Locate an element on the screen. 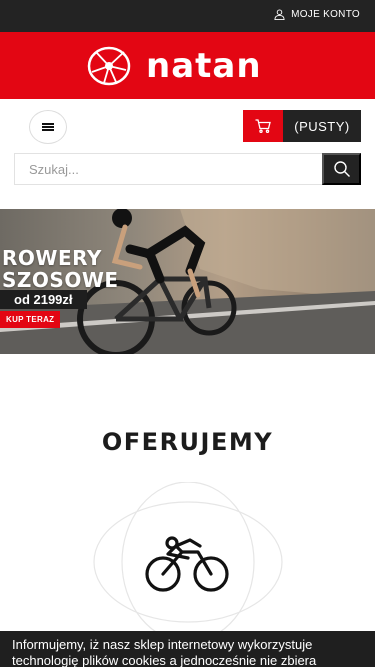 Image resolution: width=375 pixels, height=667 pixels. cart-status-label: (PUSTY) is located at coordinates (322, 126).